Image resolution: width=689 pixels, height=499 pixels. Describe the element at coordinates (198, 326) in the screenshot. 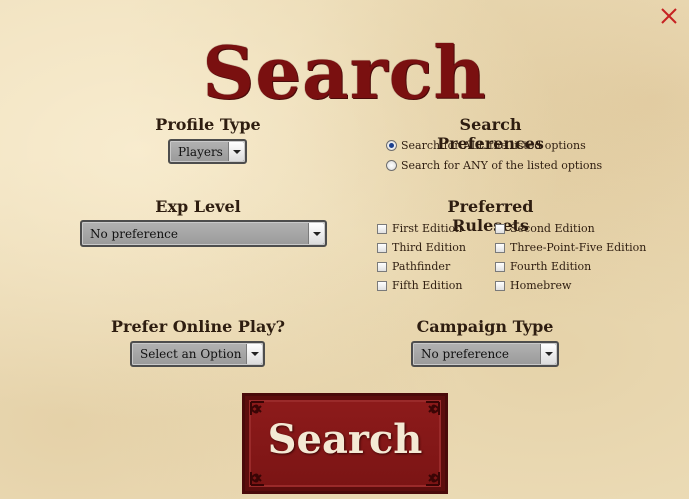

I see `online-play-label: Prefer Online Play?` at that location.